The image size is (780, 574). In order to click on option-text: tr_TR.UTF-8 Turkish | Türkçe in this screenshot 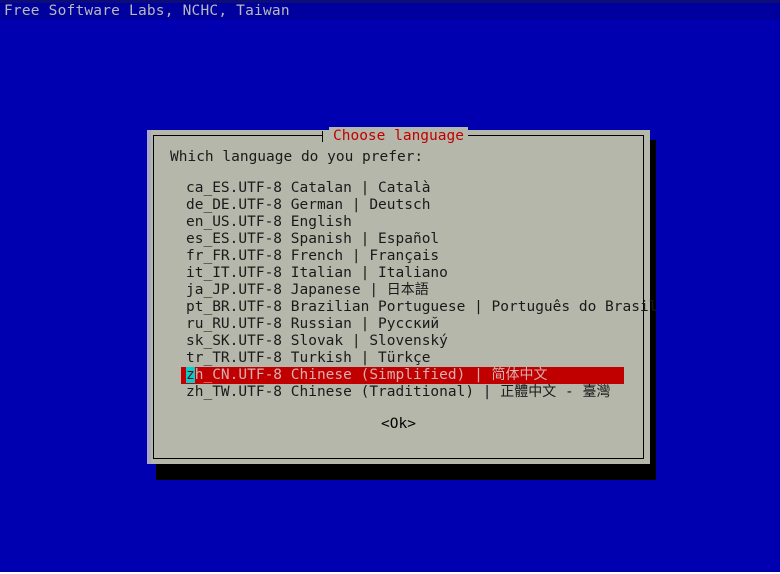, I will do `click(308, 358)`.